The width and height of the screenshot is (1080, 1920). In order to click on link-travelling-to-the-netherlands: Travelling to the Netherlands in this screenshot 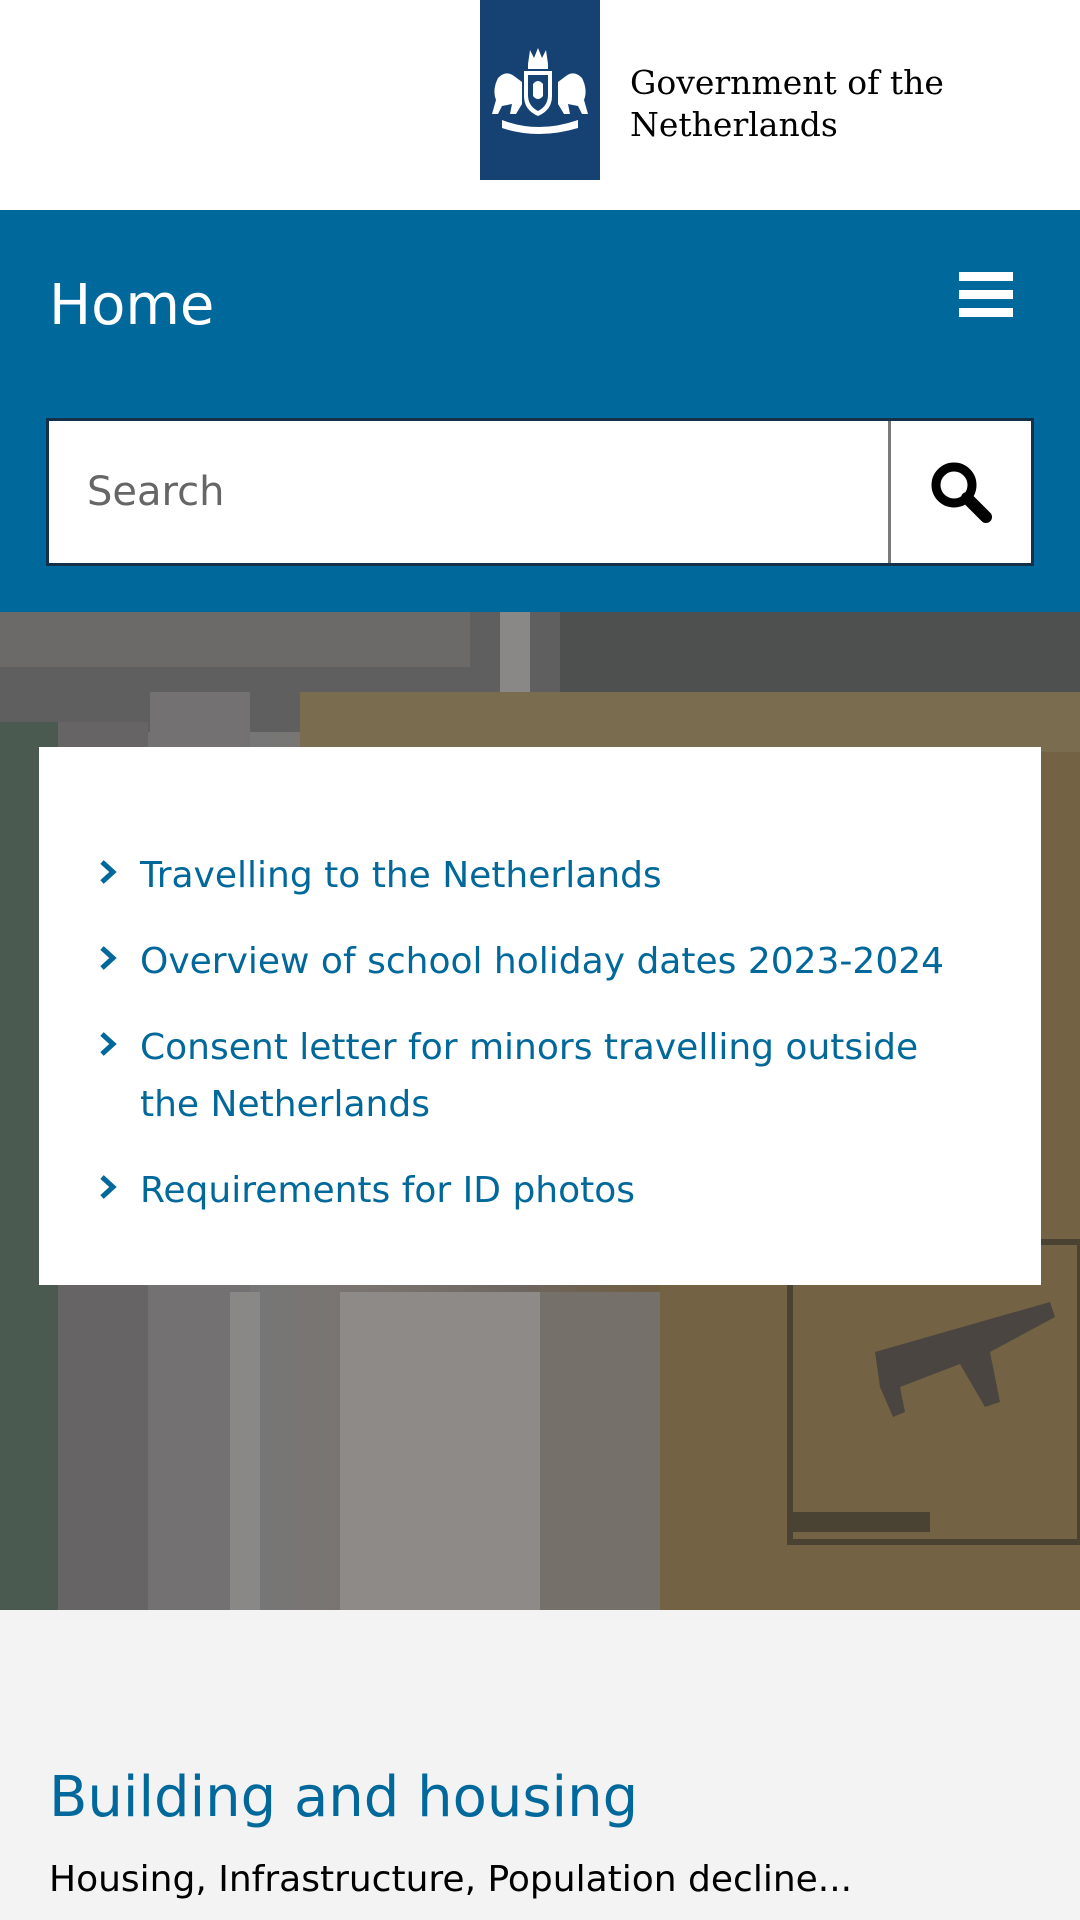, I will do `click(401, 875)`.